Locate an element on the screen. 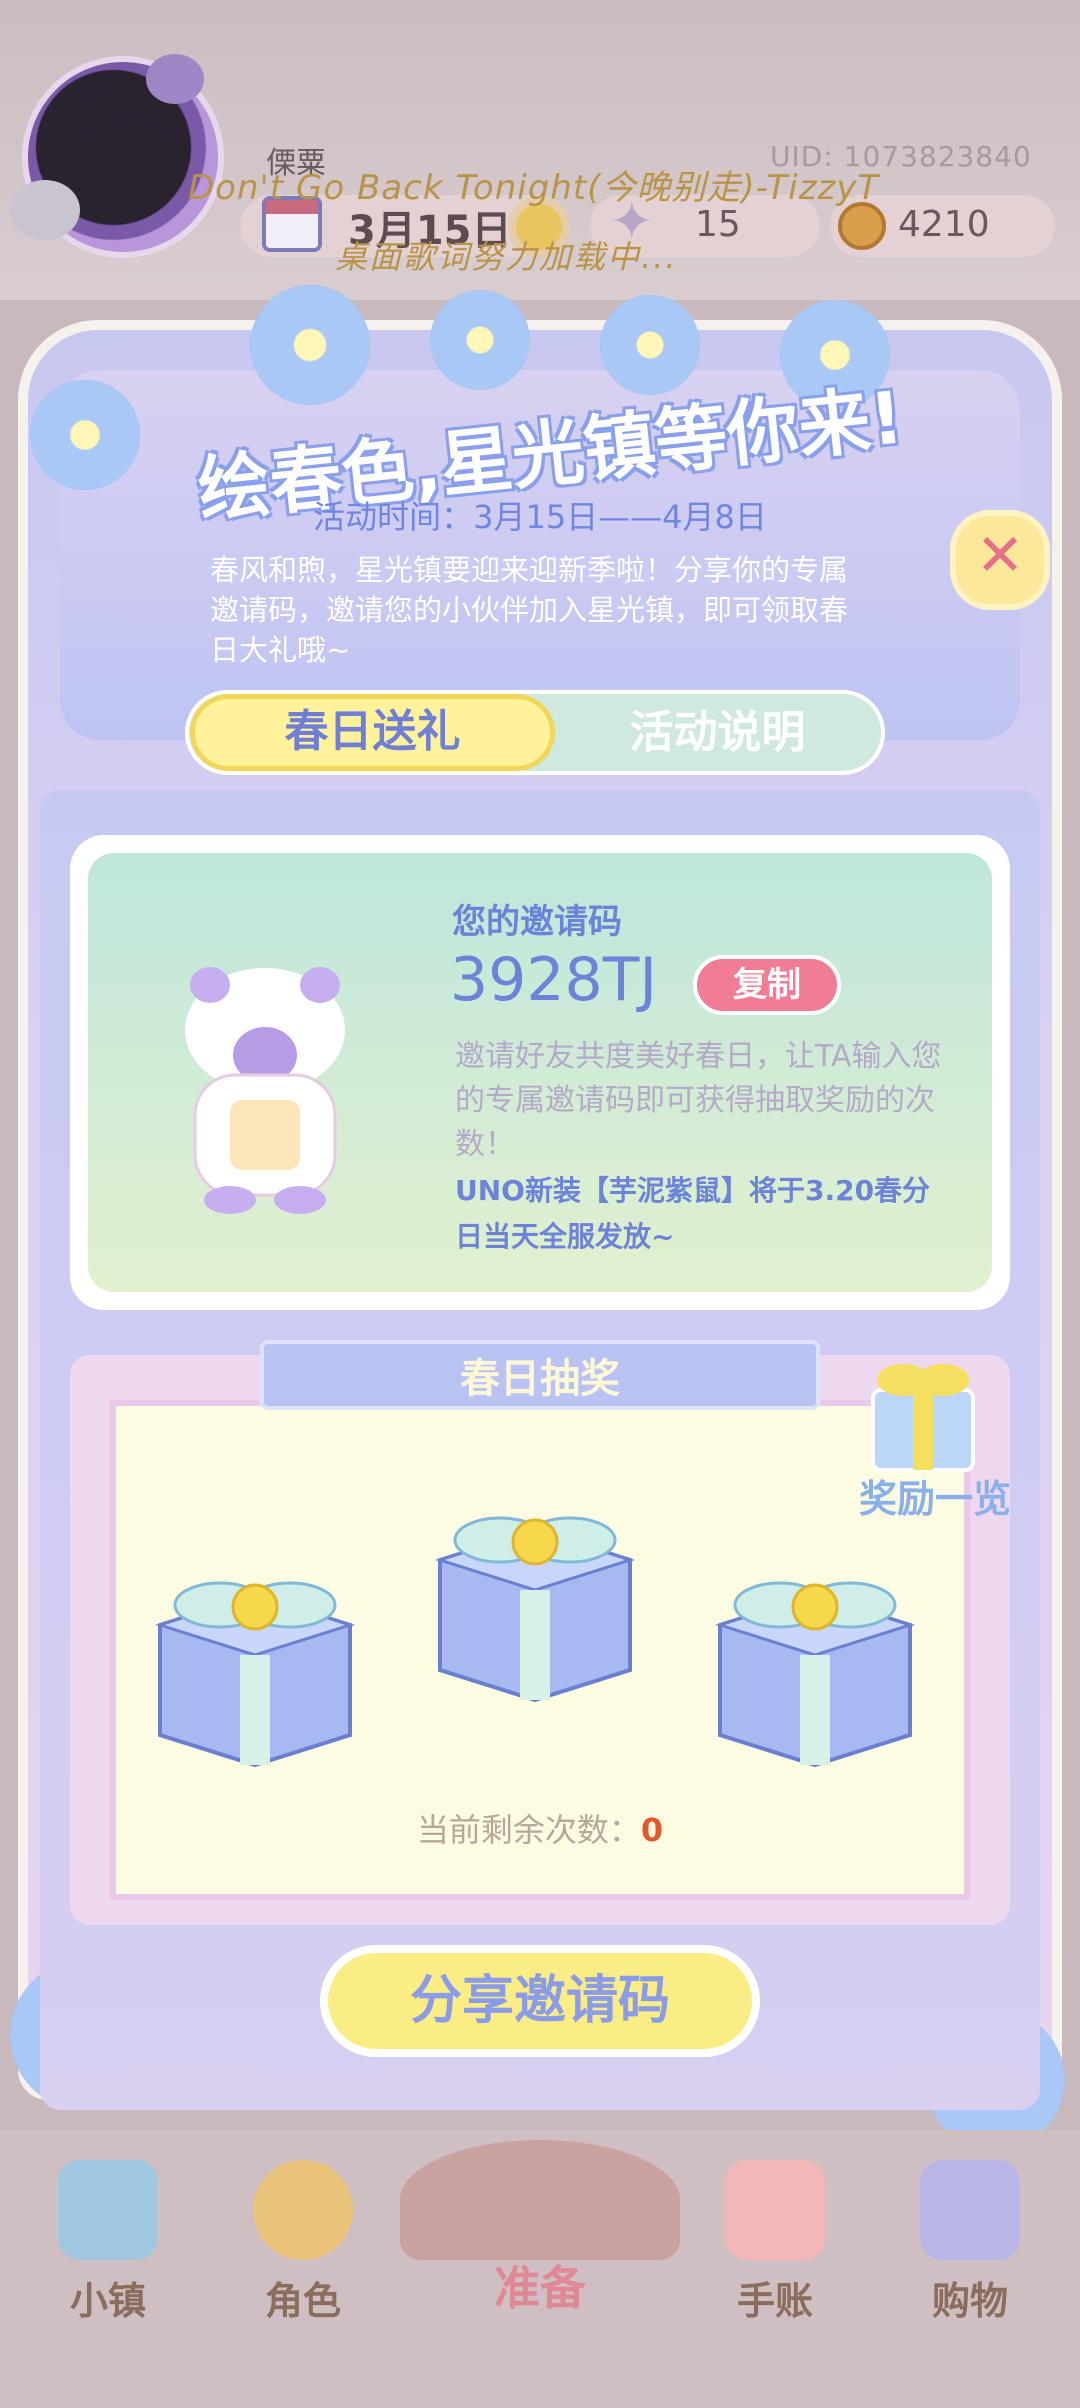  star-count: 15 is located at coordinates (718, 224).